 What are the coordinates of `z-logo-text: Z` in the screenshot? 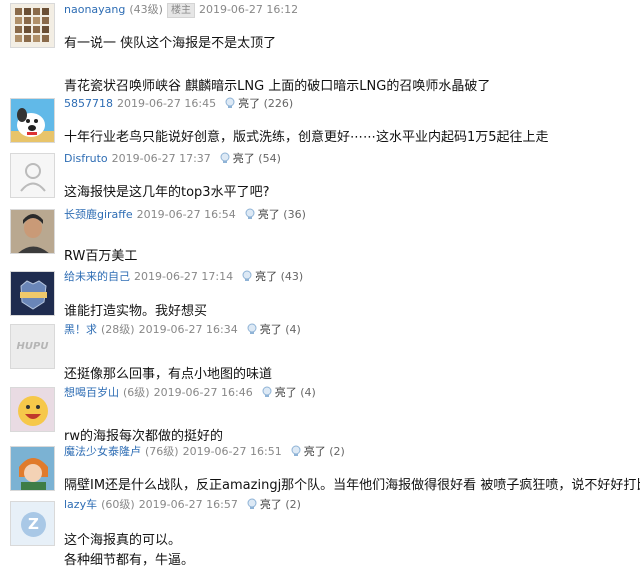 It's located at (33, 524).